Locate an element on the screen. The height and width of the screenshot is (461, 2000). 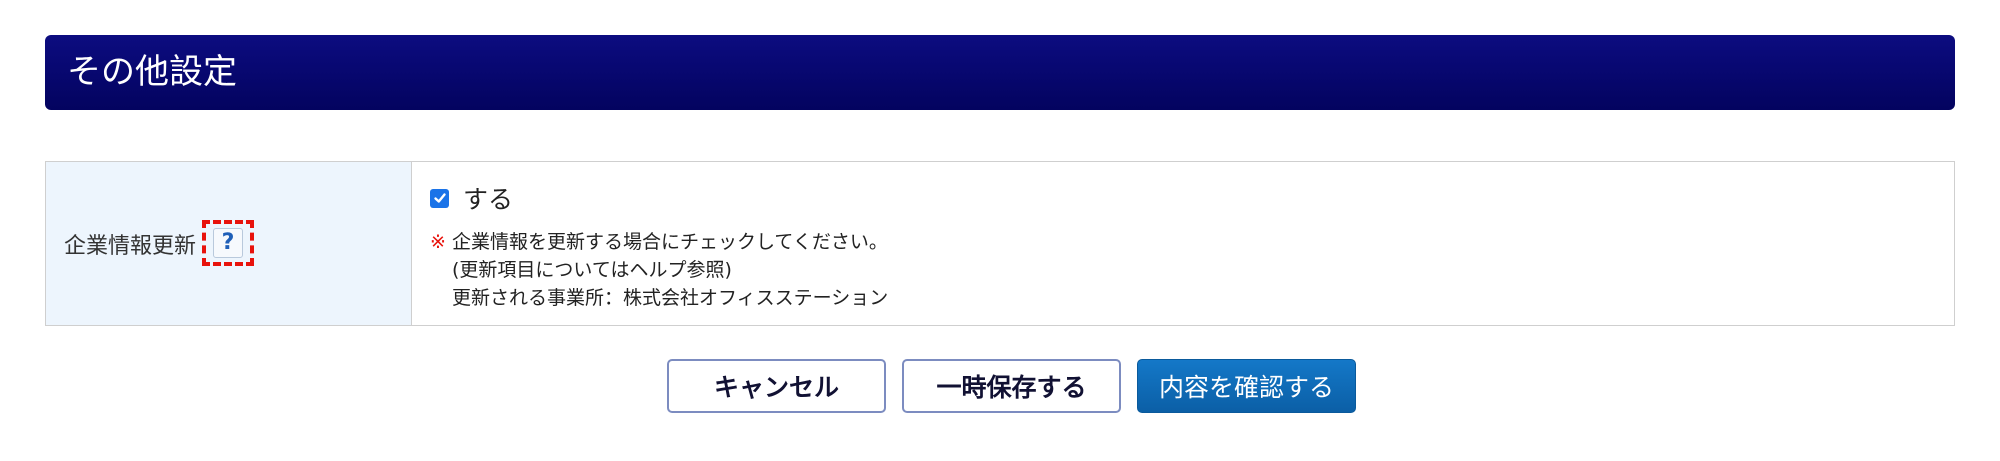
help-highlight: ? is located at coordinates (228, 242).